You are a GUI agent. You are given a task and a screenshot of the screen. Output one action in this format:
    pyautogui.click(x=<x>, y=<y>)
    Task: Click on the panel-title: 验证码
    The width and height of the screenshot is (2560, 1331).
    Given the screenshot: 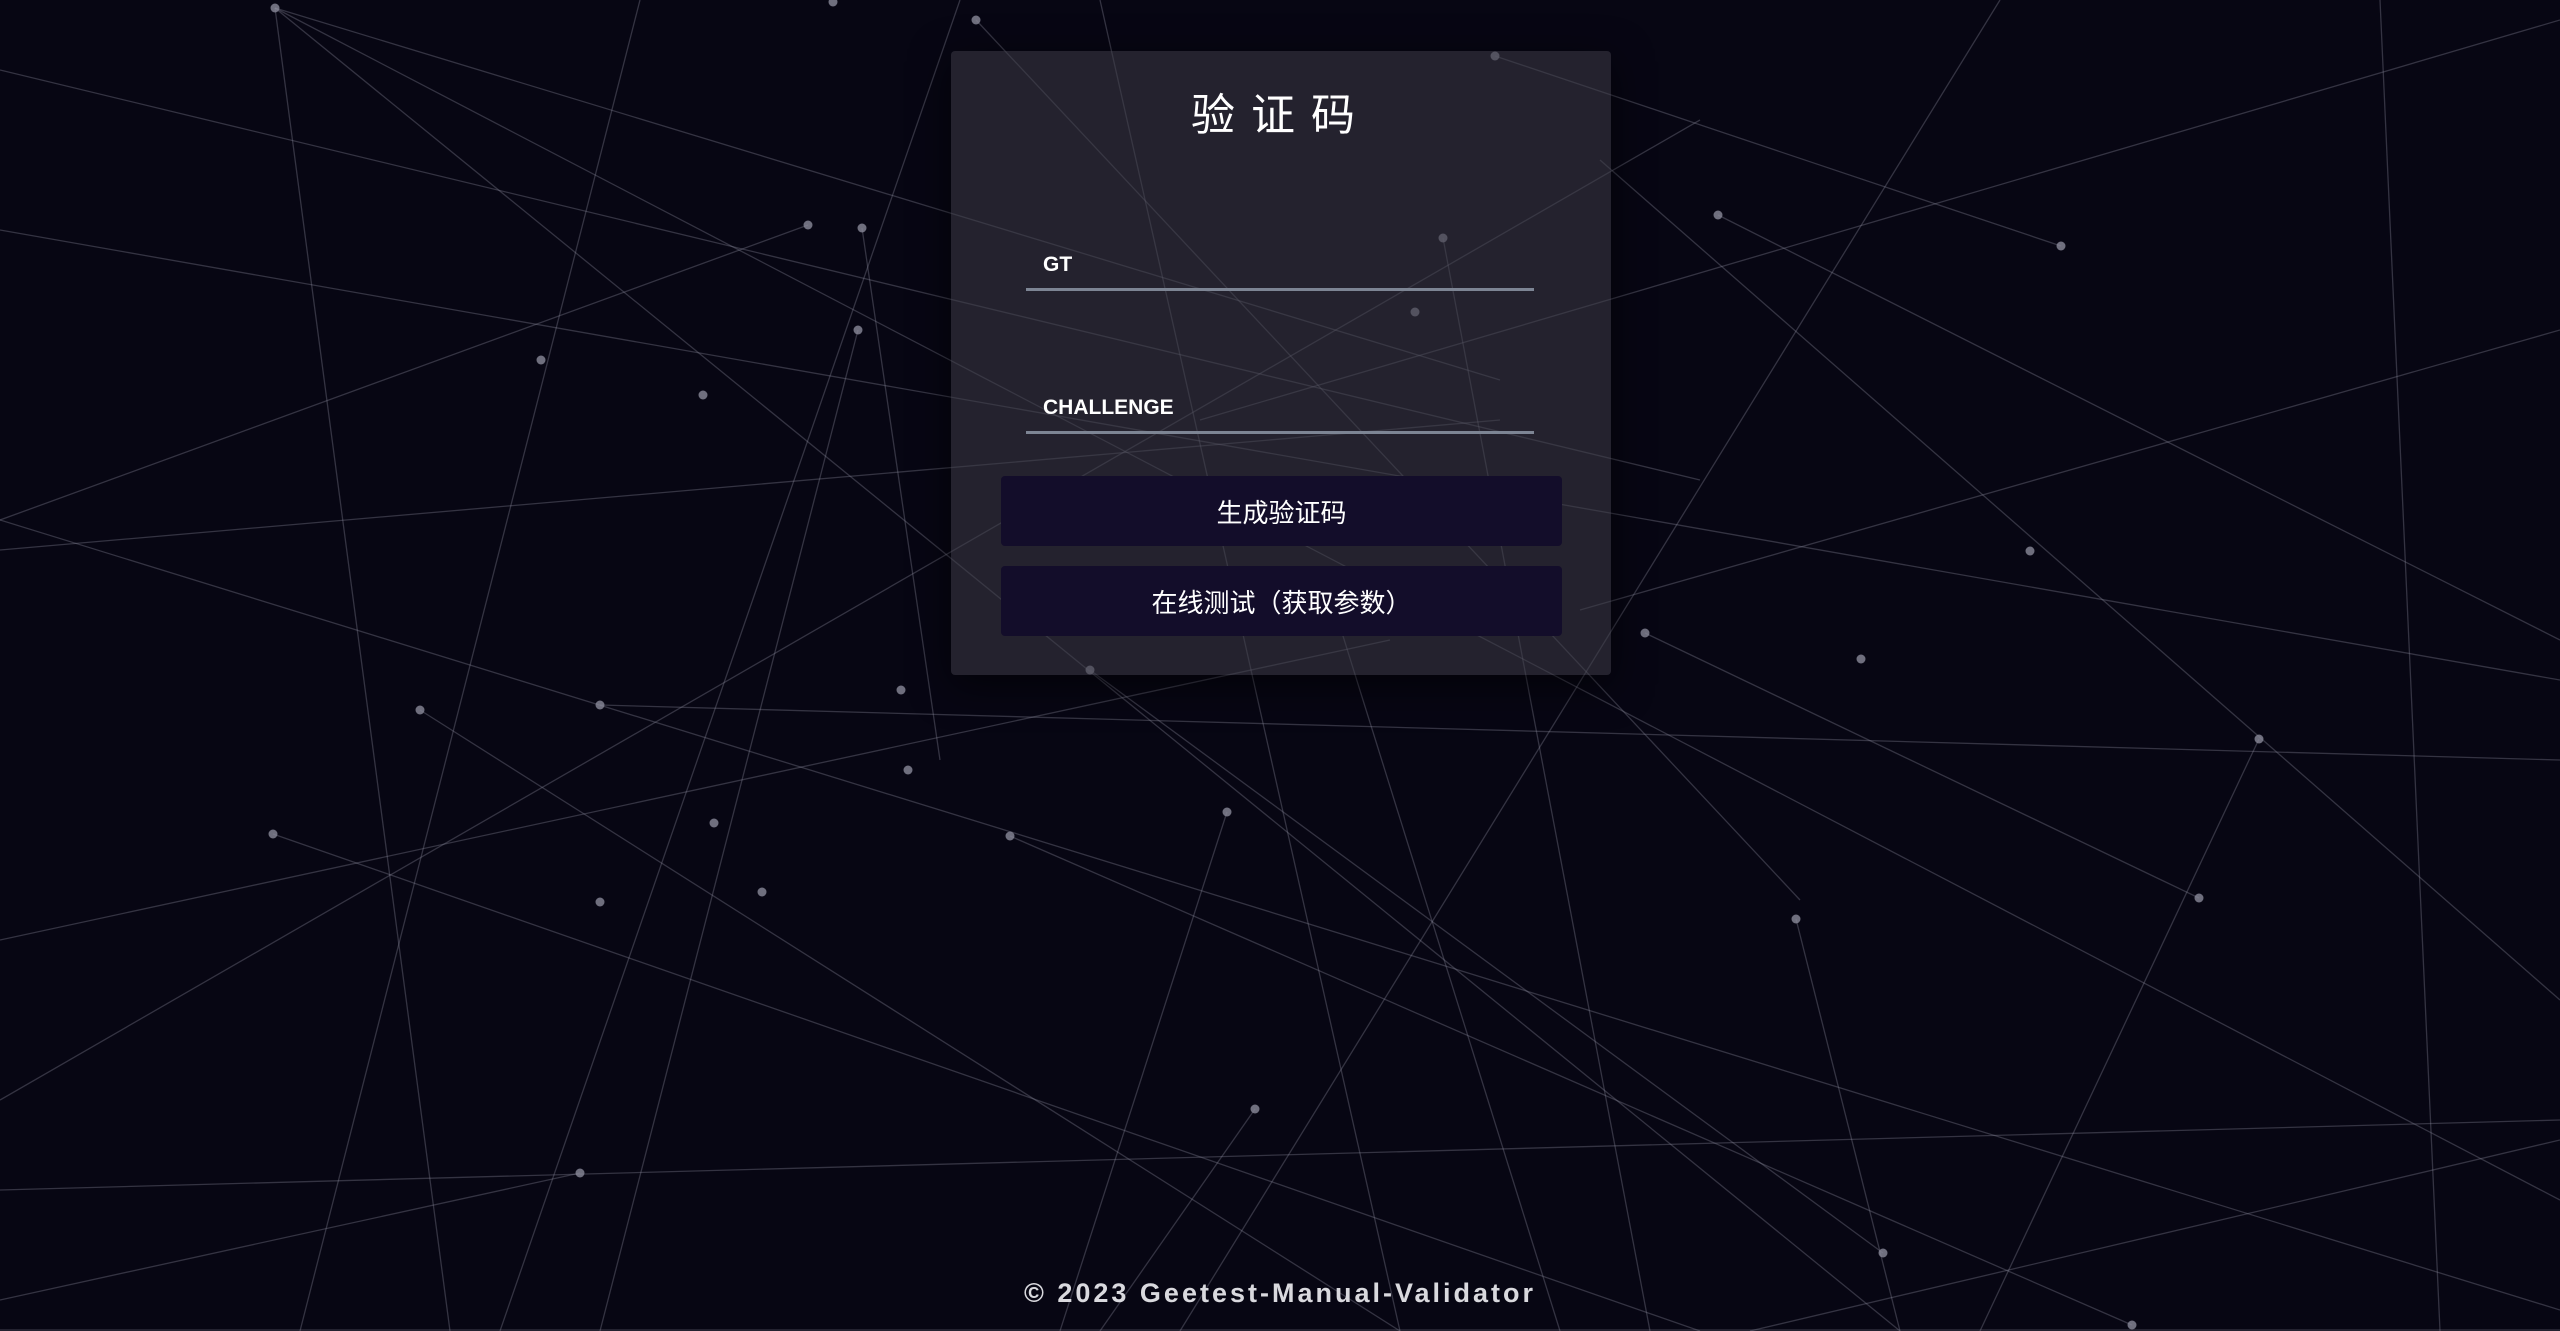 What is the action you would take?
    pyautogui.click(x=1281, y=115)
    